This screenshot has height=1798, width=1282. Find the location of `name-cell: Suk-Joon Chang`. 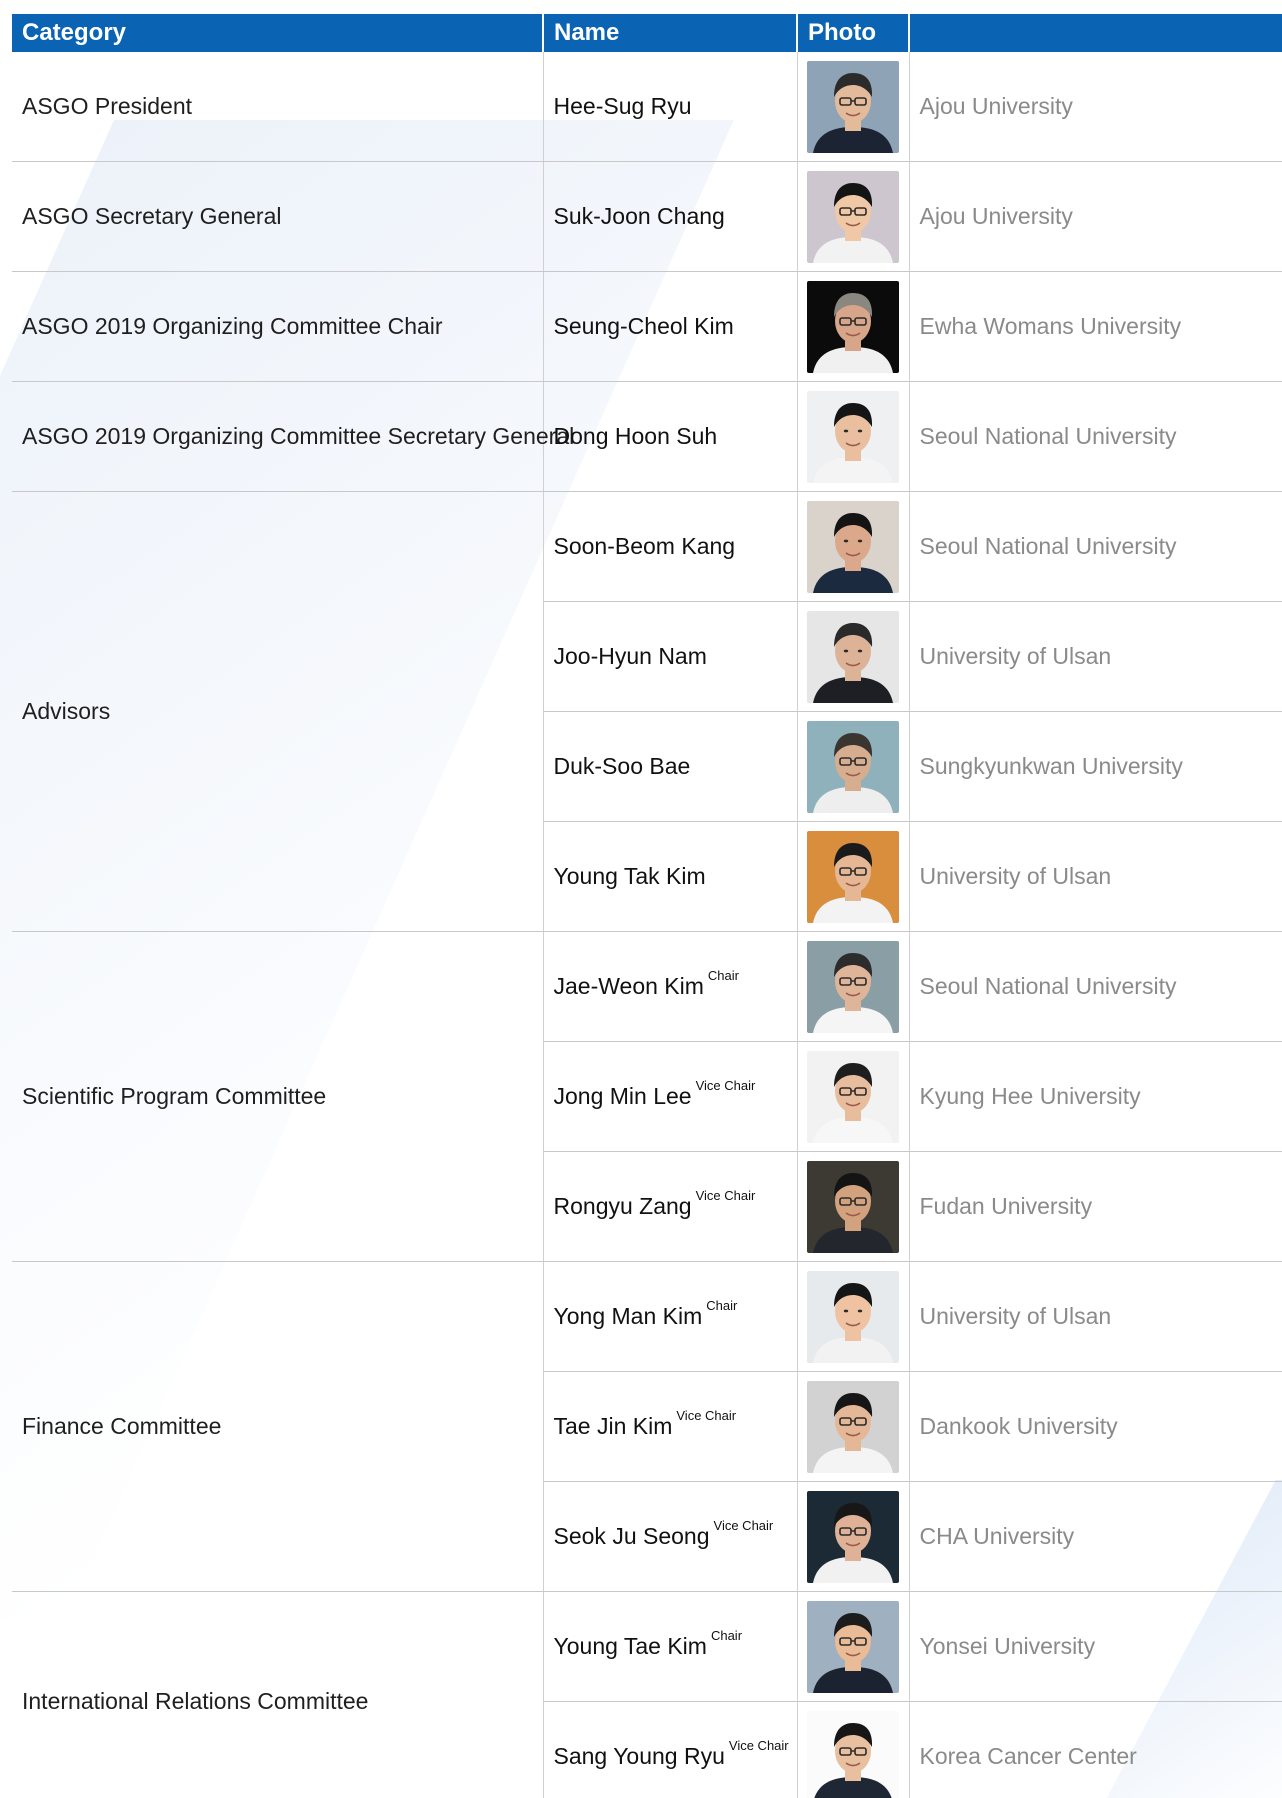

name-cell: Suk-Joon Chang is located at coordinates (669, 216).